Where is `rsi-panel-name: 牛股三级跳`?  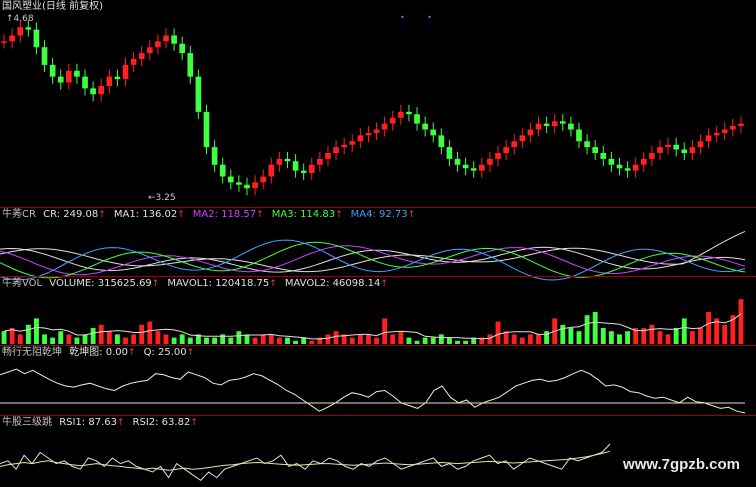
rsi-panel-name: 牛股三级跳 is located at coordinates (27, 422).